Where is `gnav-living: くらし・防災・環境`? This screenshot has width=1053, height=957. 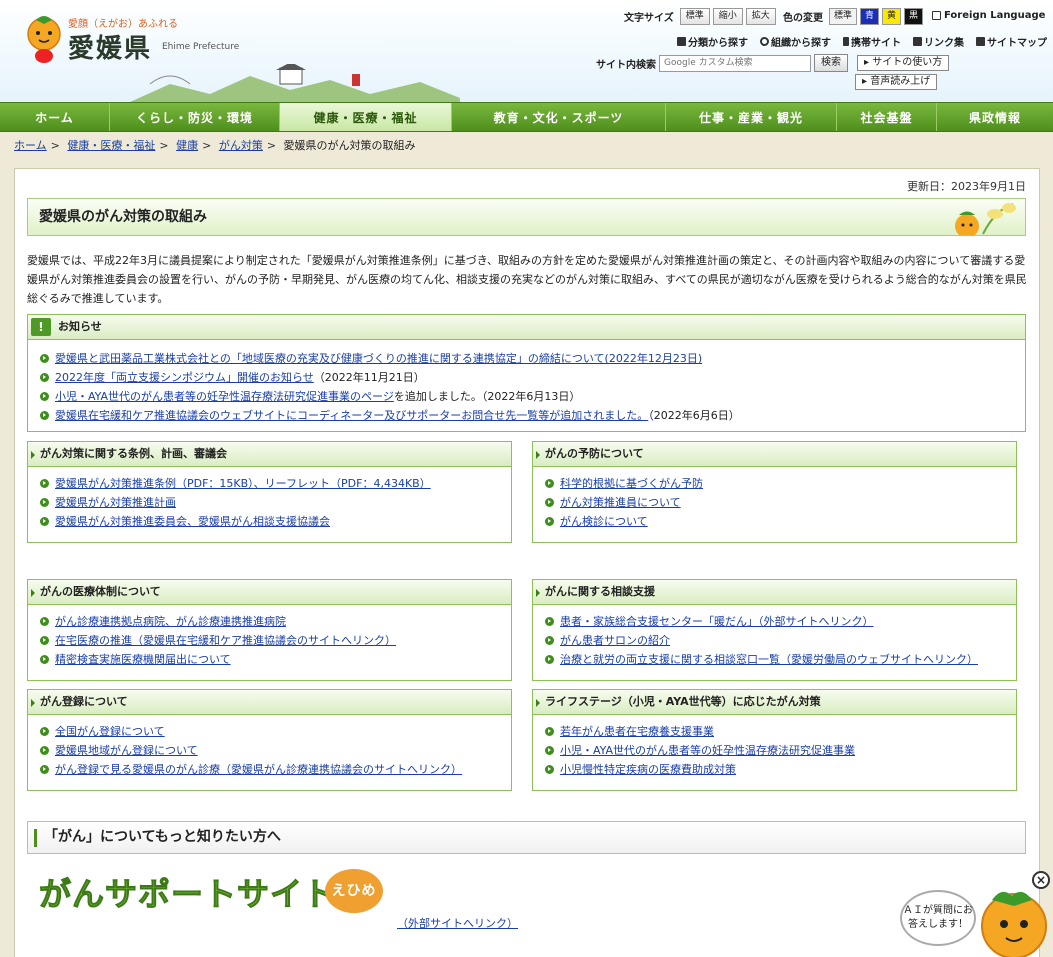 gnav-living: くらし・防災・環境 is located at coordinates (195, 117).